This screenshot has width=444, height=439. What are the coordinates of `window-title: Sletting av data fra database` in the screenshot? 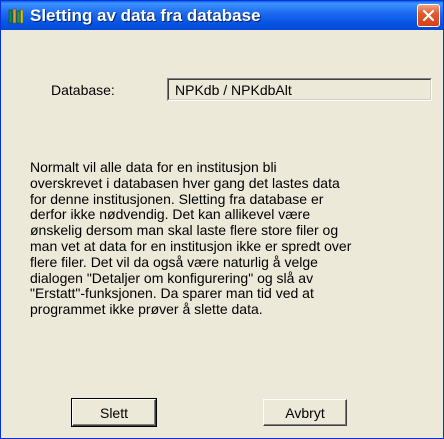 It's located at (145, 15).